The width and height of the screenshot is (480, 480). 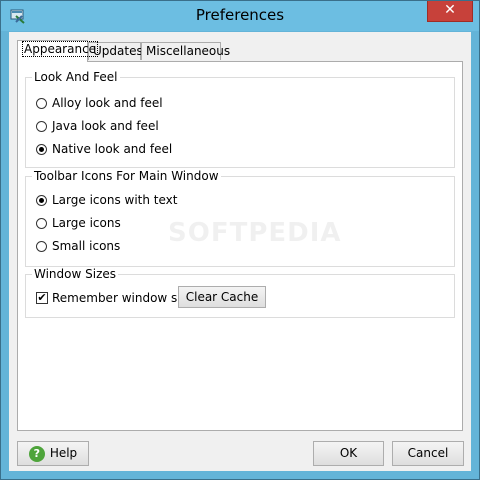 I want to click on help-button-label: Help, so click(x=63, y=453).